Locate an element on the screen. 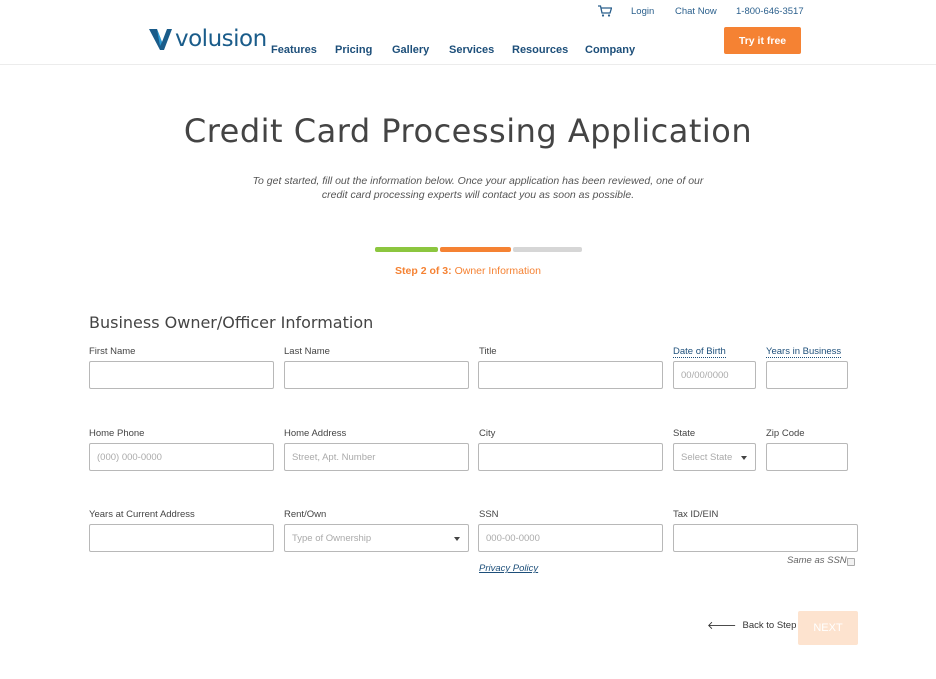 The image size is (936, 679). back-to-step-1-link: 🡐 Back to Step 1 is located at coordinates (755, 625).